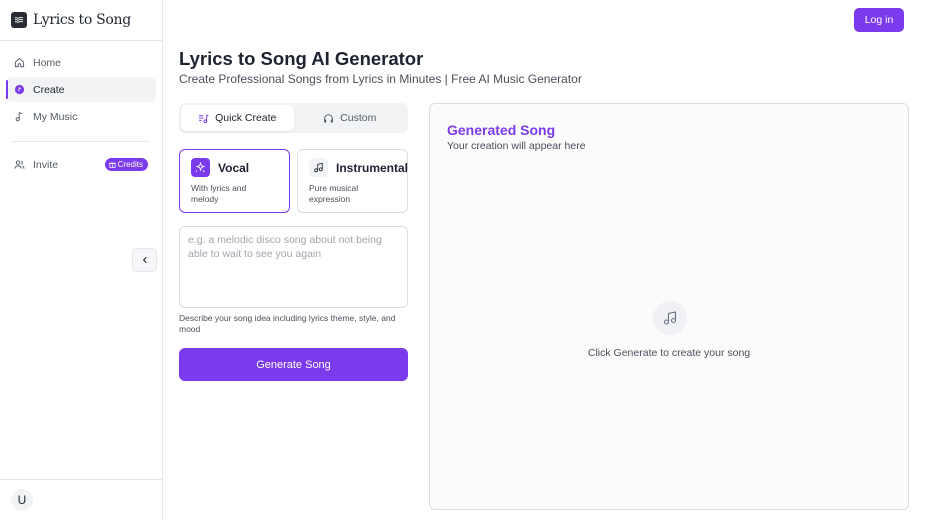 The image size is (925, 520). I want to click on tab-quick-create: Quick Create, so click(237, 118).